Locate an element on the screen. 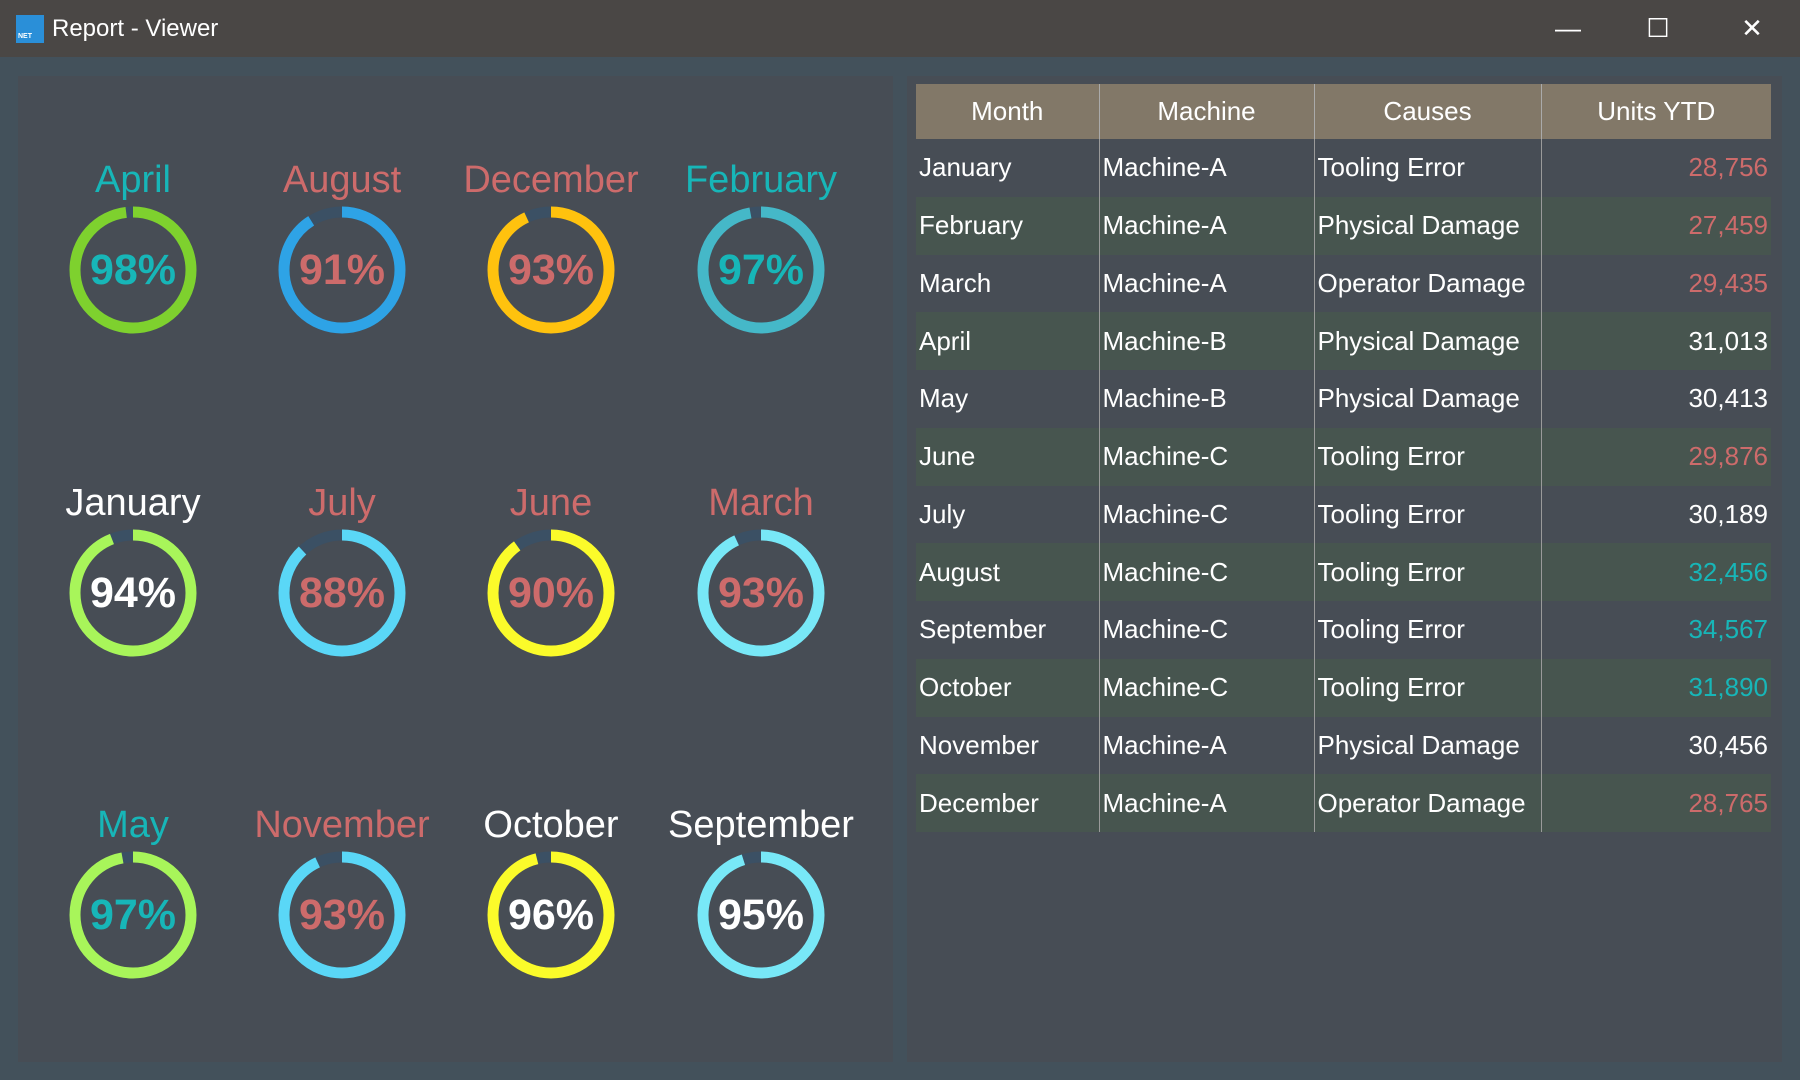 This screenshot has height=1080, width=1800. gauge-month-label: March is located at coordinates (761, 503).